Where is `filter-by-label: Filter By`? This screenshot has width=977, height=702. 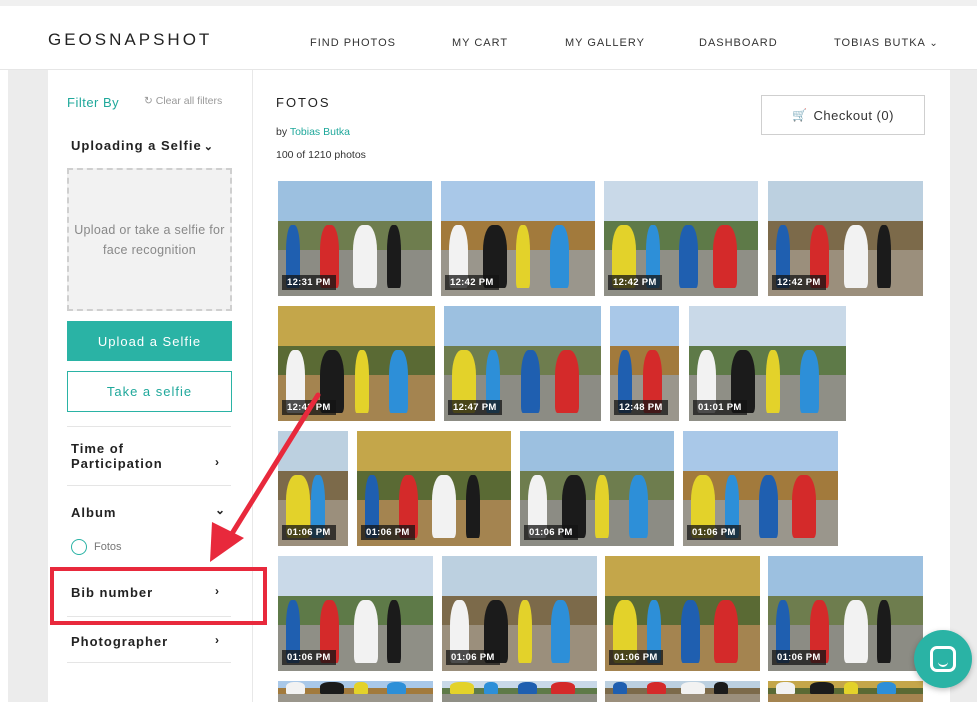
filter-by-label: Filter By is located at coordinates (93, 102).